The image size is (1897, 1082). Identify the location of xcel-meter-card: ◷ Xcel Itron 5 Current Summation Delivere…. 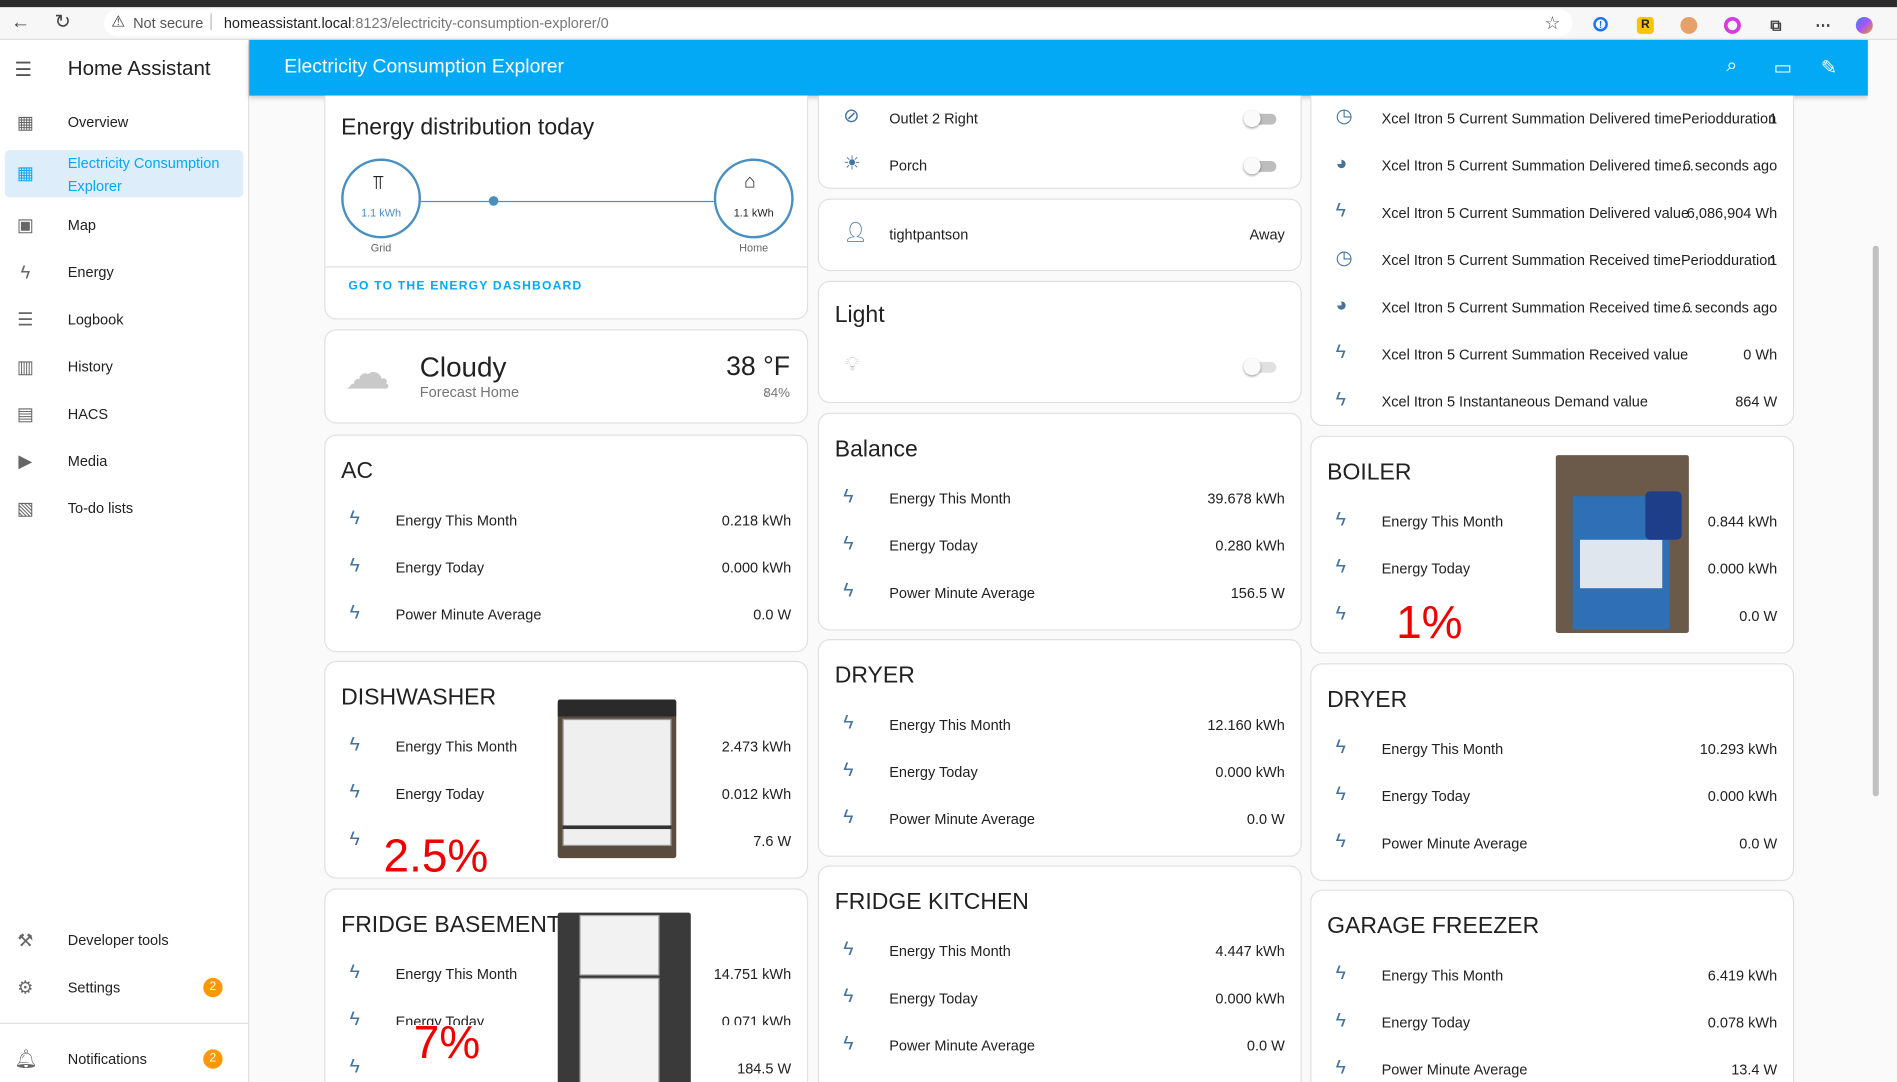
(1552, 261).